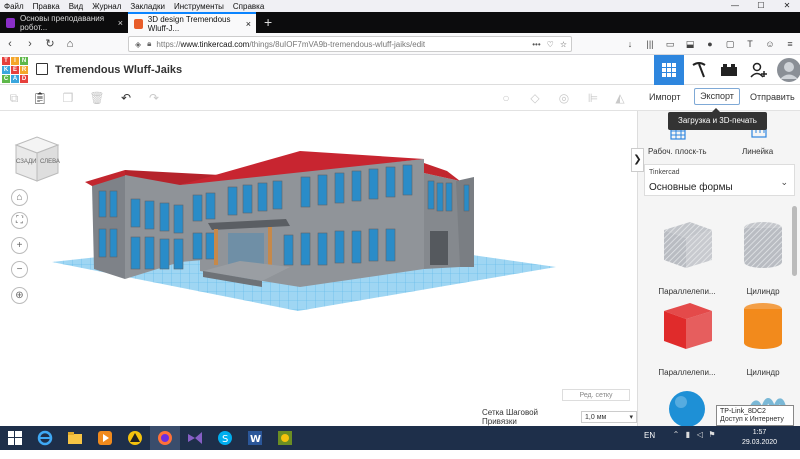 The image size is (800, 459). I want to click on page-actions-icon: •••, so click(536, 44).